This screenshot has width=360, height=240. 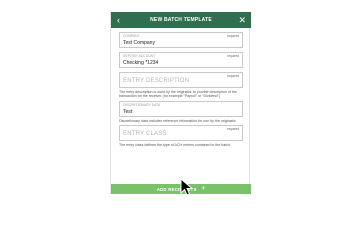 I want to click on modal-title: NEW BATCH TEMPLATE, so click(x=181, y=20).